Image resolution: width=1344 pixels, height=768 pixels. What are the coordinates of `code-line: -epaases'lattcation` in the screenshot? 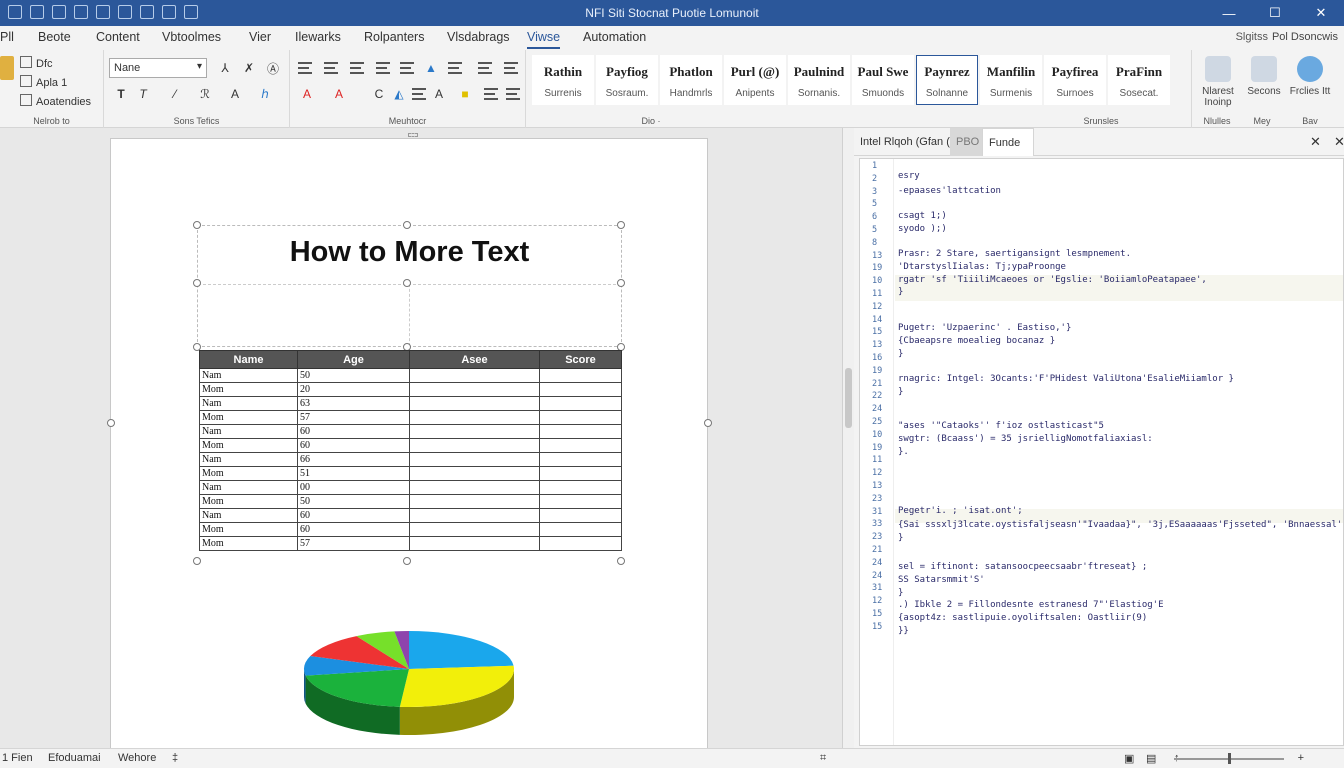 It's located at (949, 191).